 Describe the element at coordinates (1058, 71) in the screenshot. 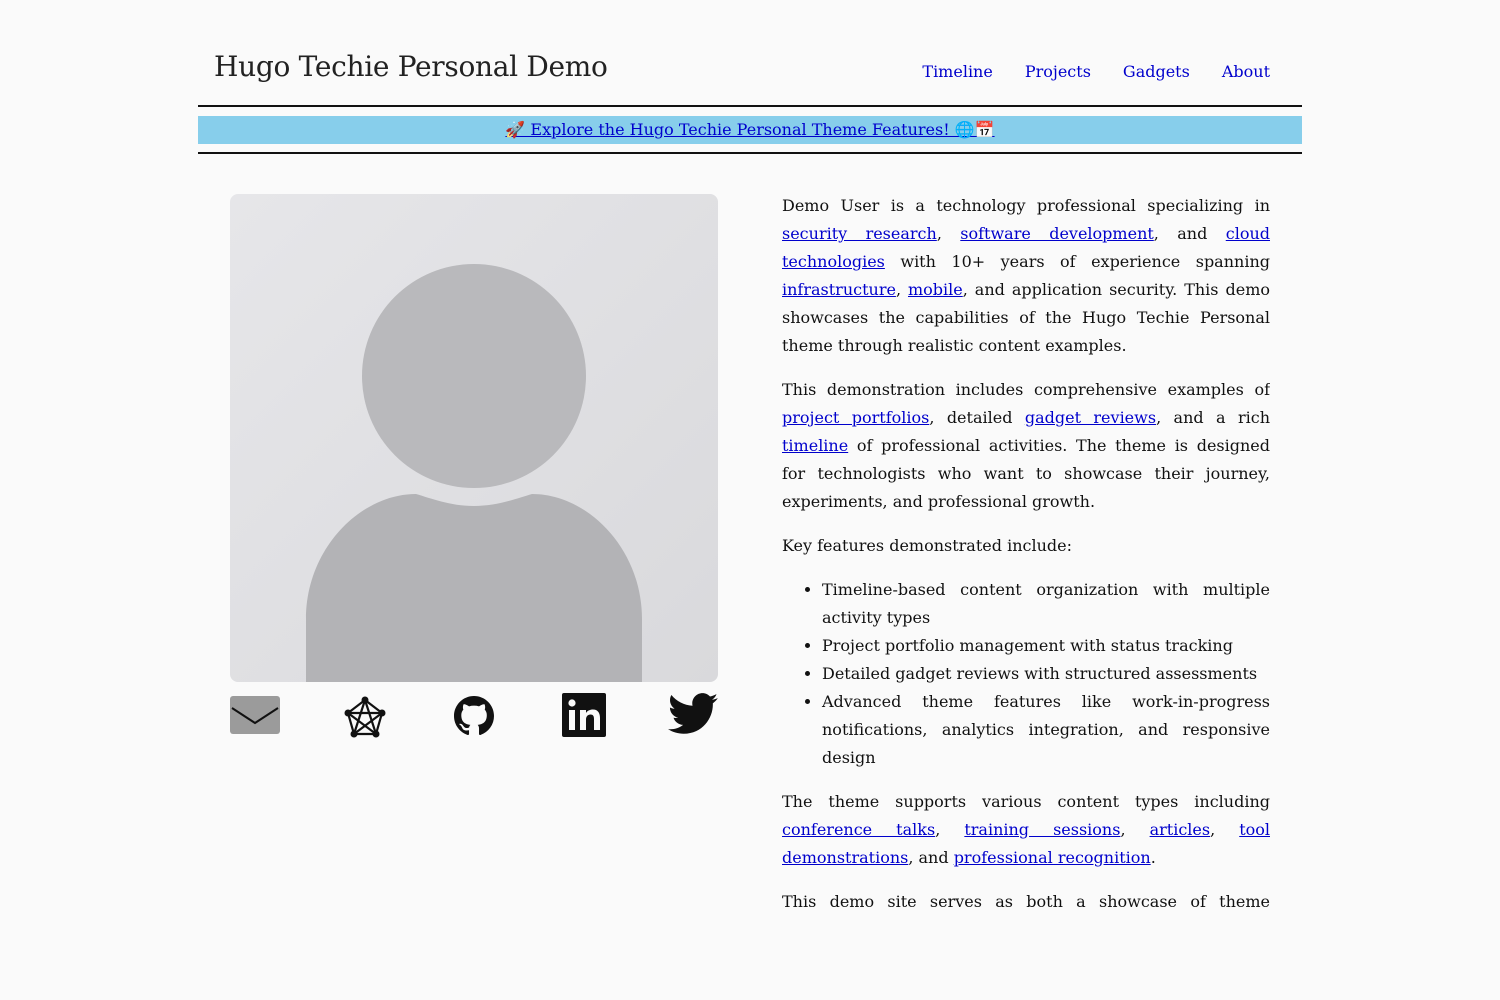

I see `nav-projects: Projects` at that location.